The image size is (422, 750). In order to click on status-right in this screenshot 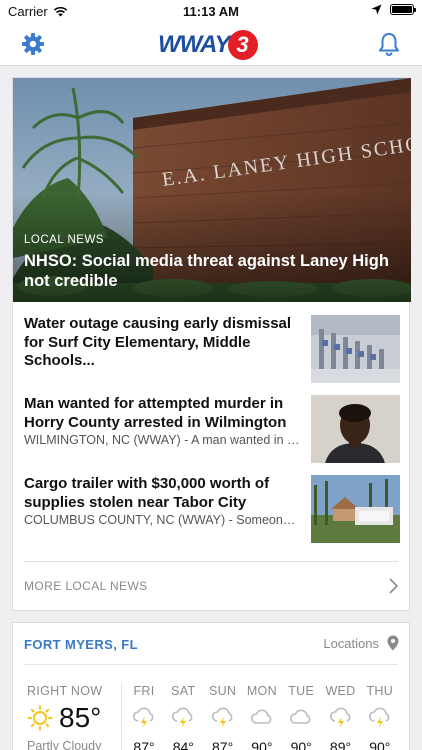, I will do `click(393, 9)`.